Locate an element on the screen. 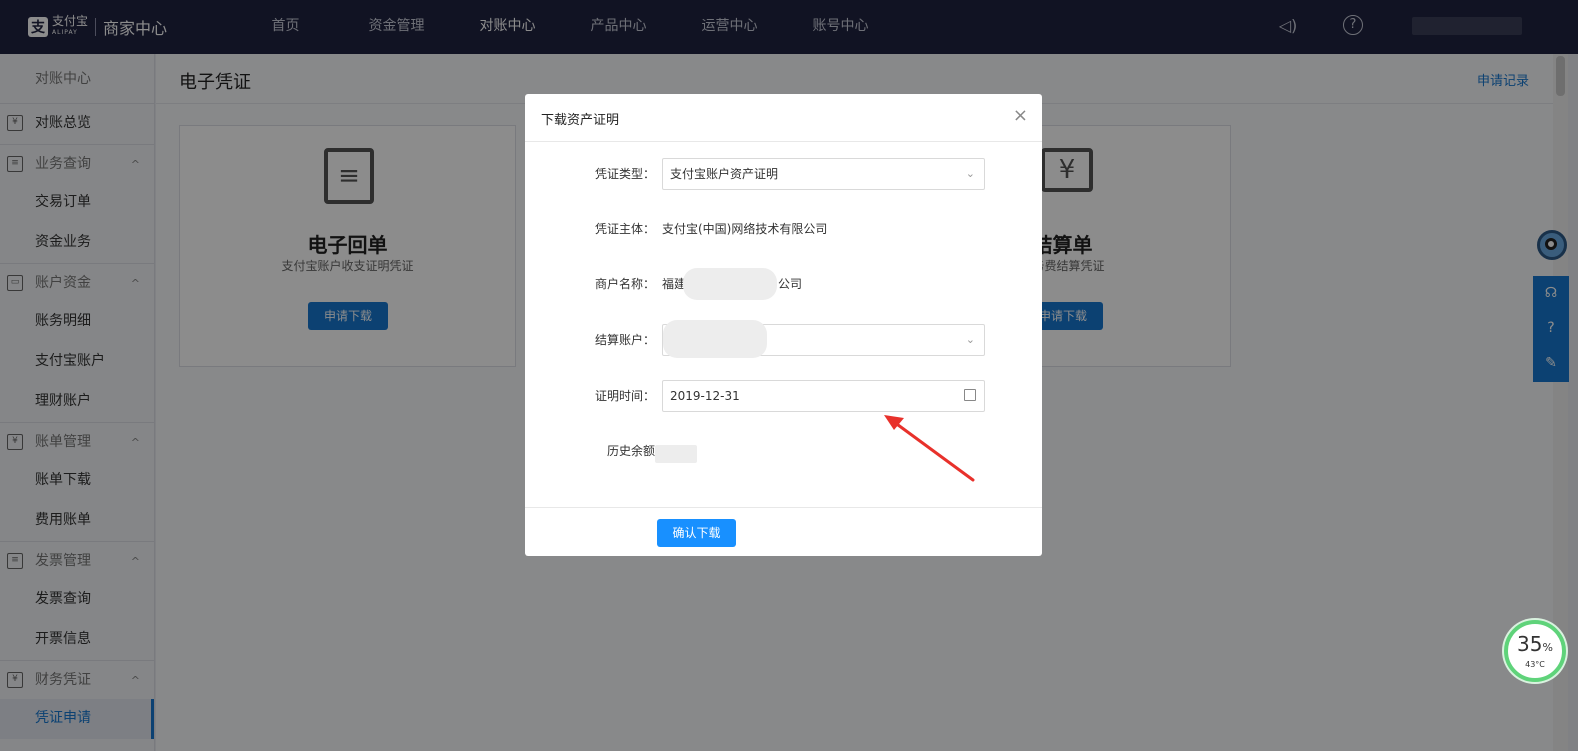 This screenshot has height=751, width=1578. close-icon: × is located at coordinates (1020, 115).